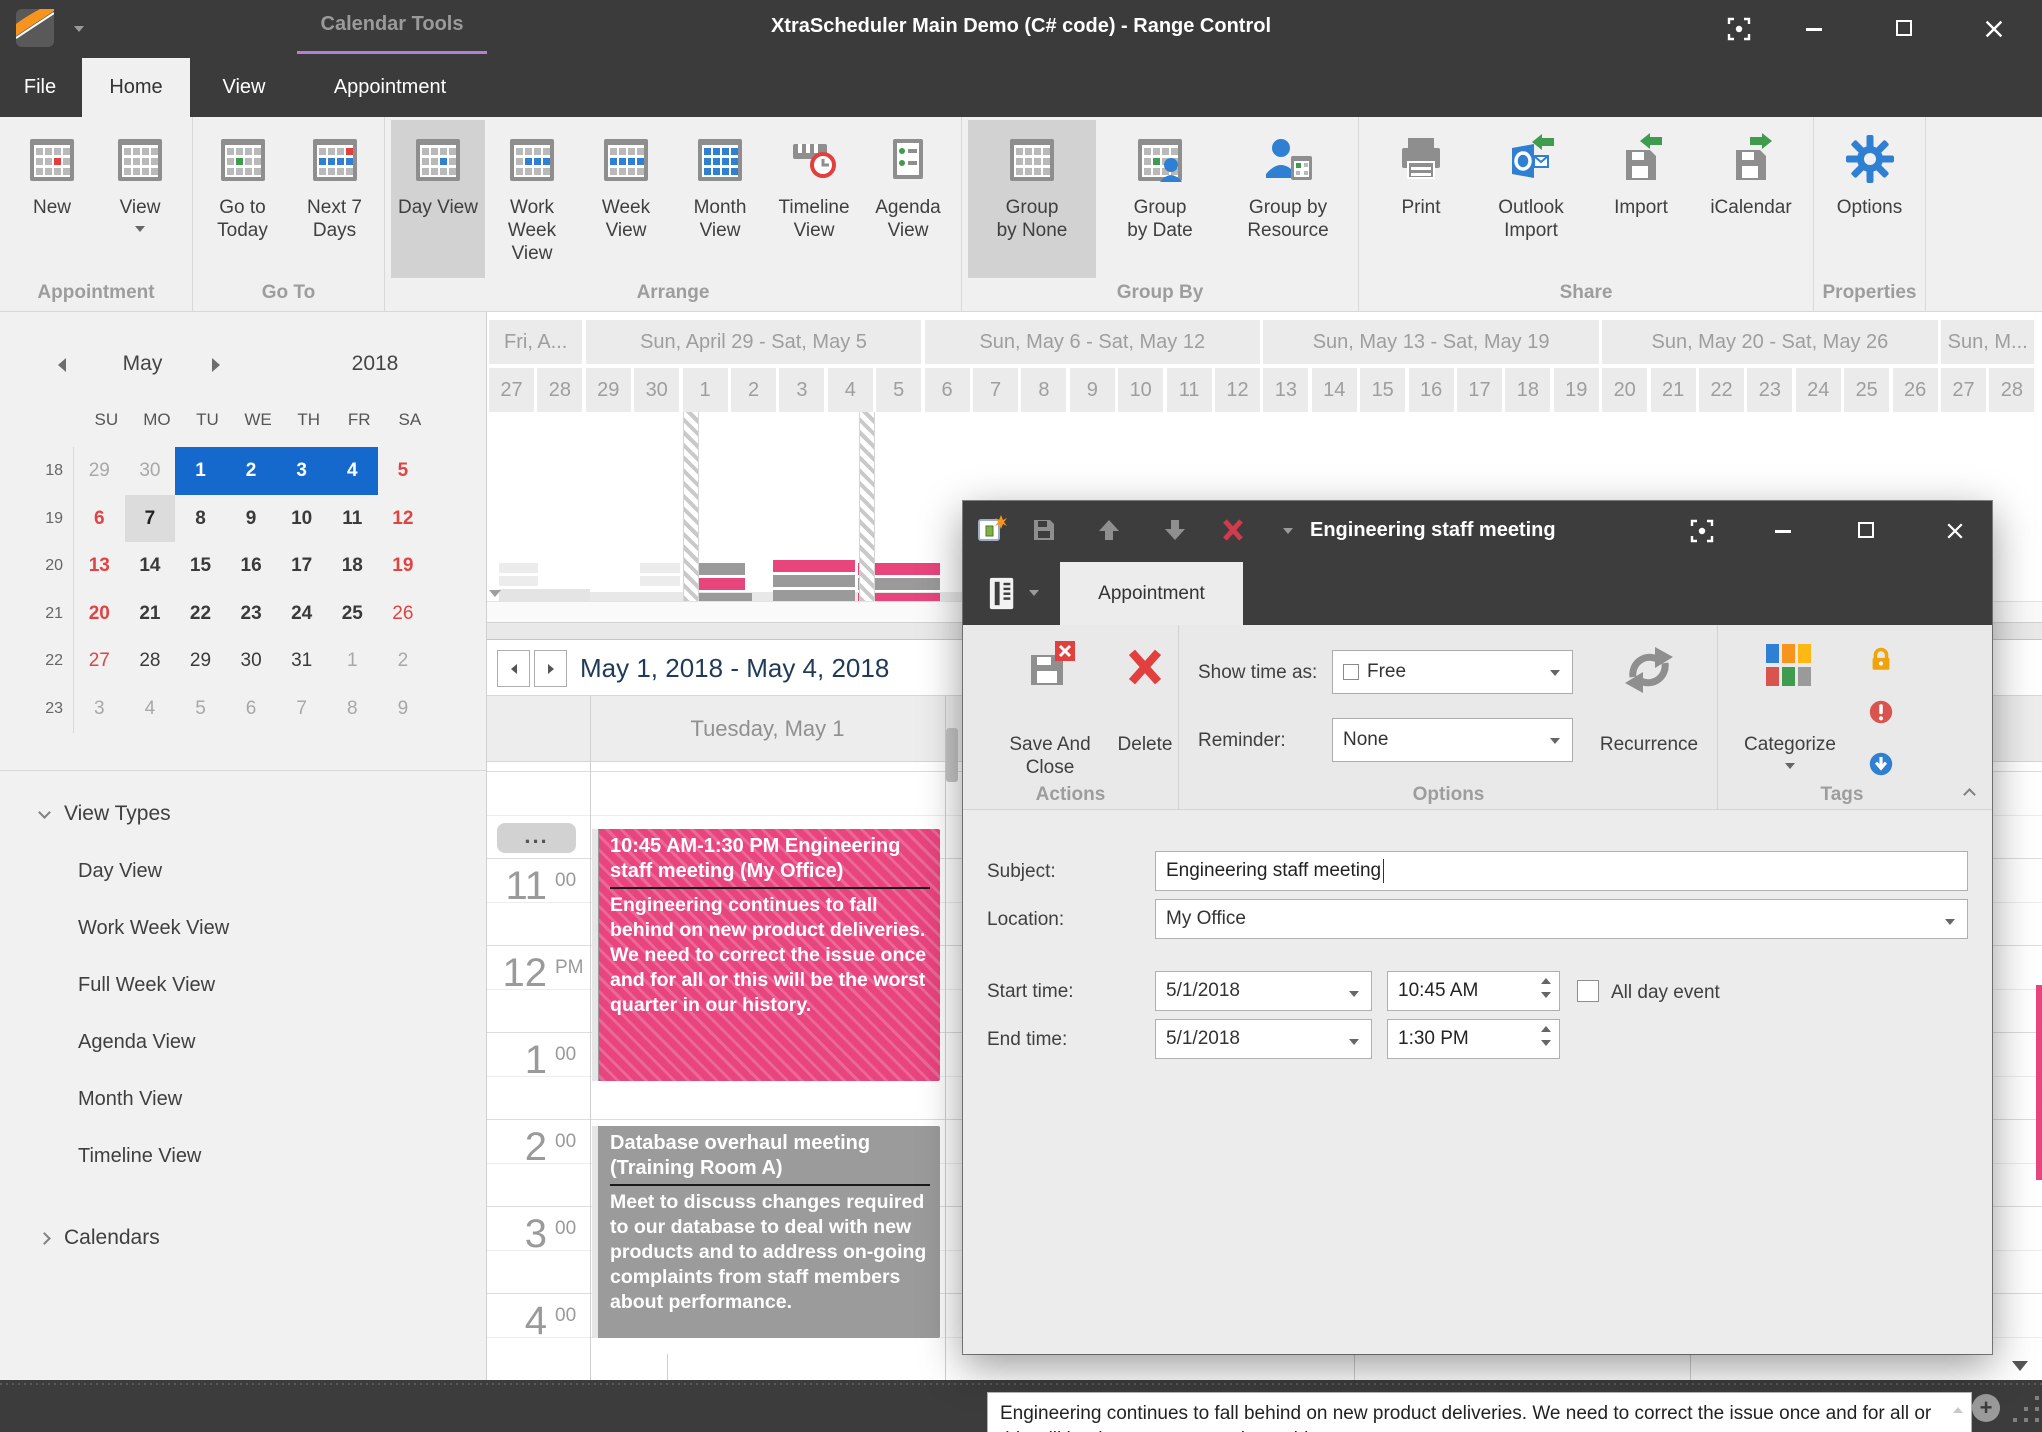 The height and width of the screenshot is (1432, 2042). Describe the element at coordinates (1189, 390) in the screenshot. I see `range-day-cell: 11` at that location.